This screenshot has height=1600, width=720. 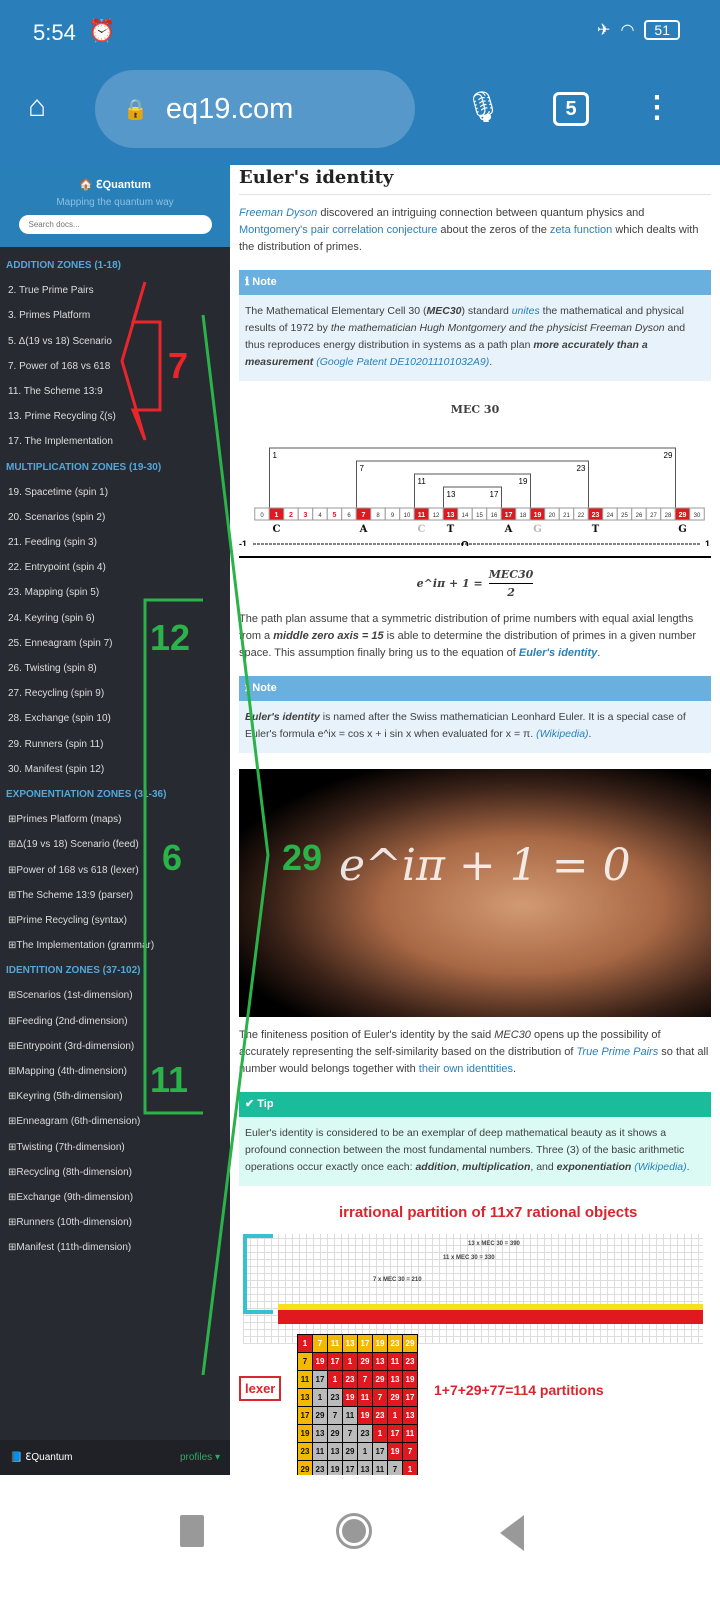 What do you see at coordinates (115, 315) in the screenshot?
I see `sidebar-nav-item: 3. Primes Platform` at bounding box center [115, 315].